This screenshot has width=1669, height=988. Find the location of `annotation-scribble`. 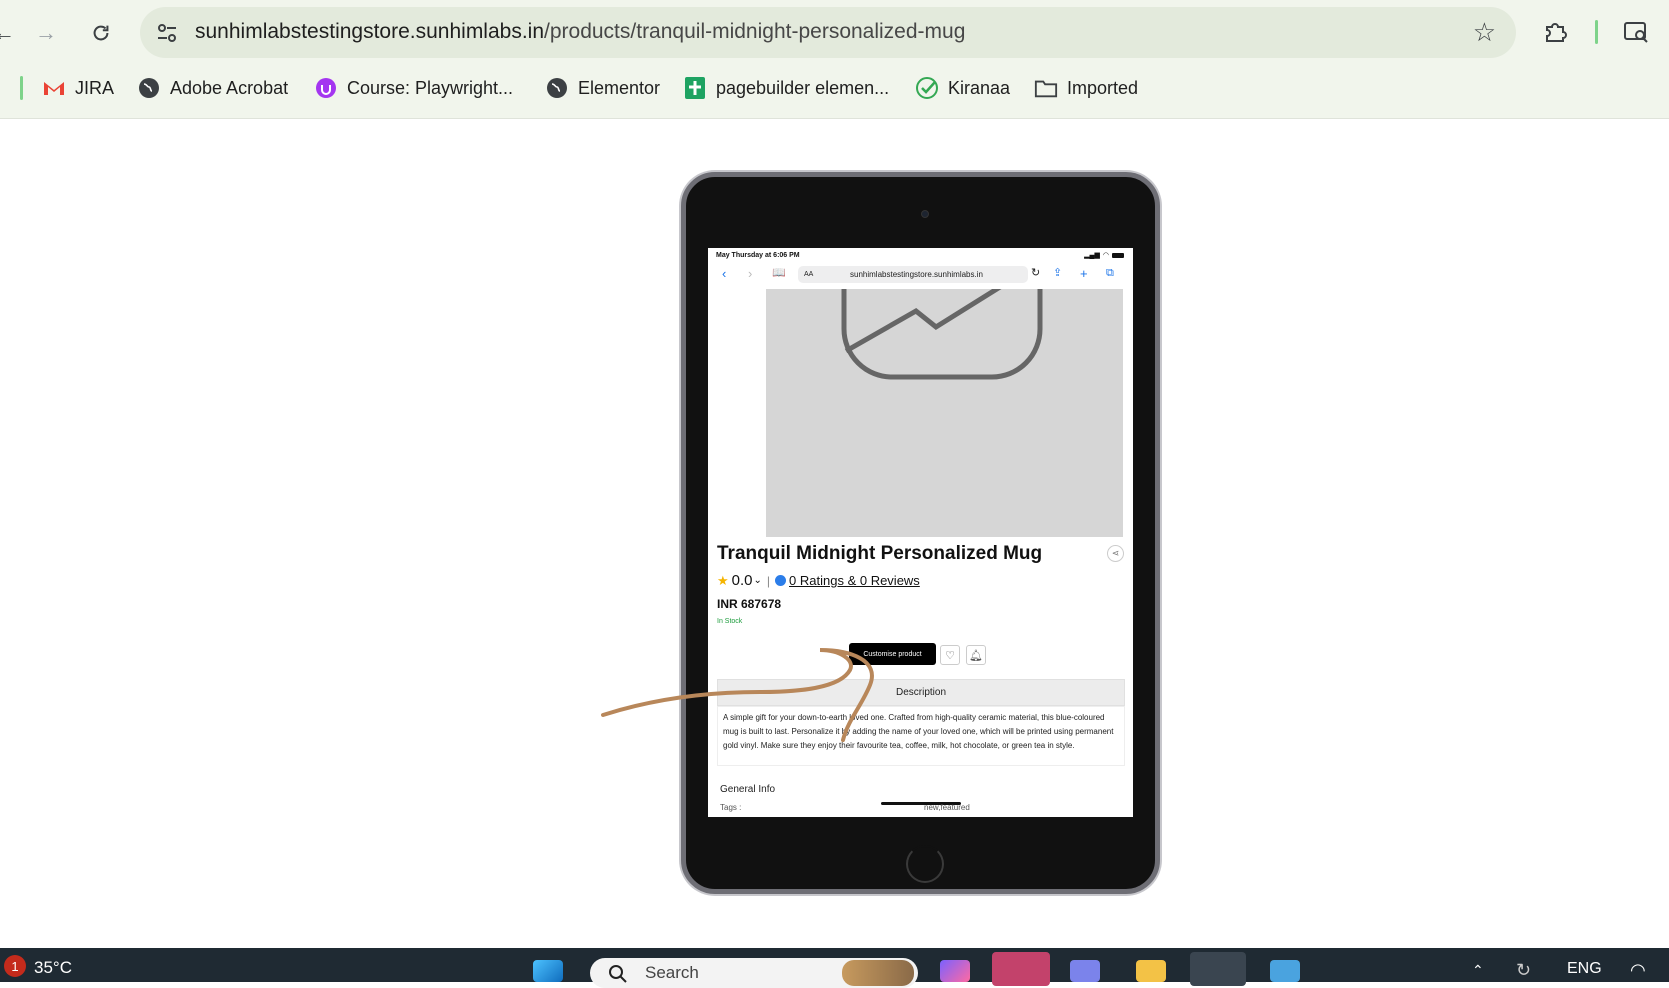

annotation-scribble is located at coordinates (737, 695).